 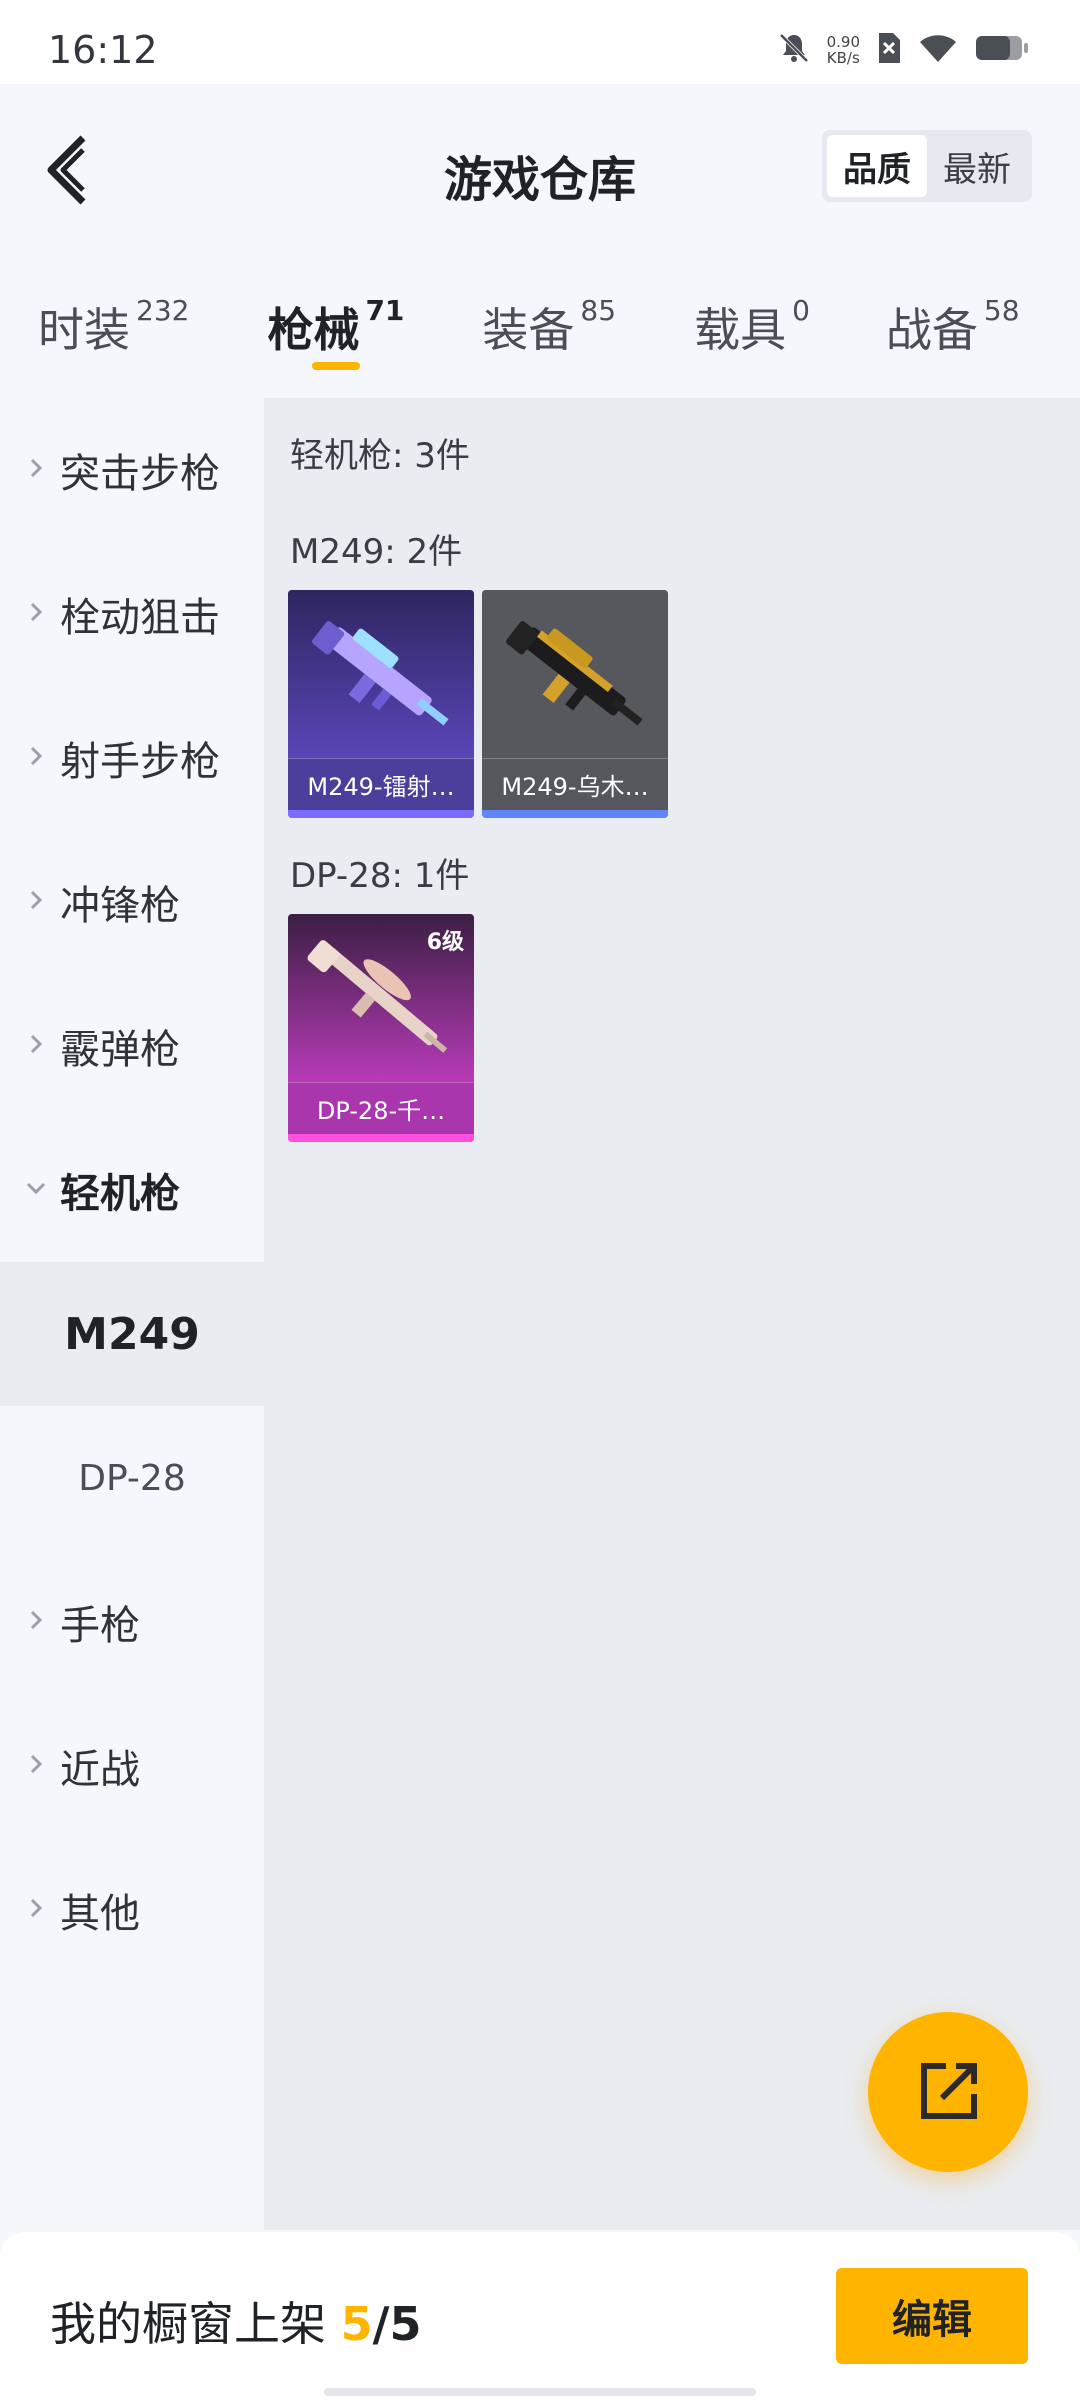 What do you see at coordinates (132, 614) in the screenshot?
I see `sidebar-item-bolt-sniper: 栓动狙击` at bounding box center [132, 614].